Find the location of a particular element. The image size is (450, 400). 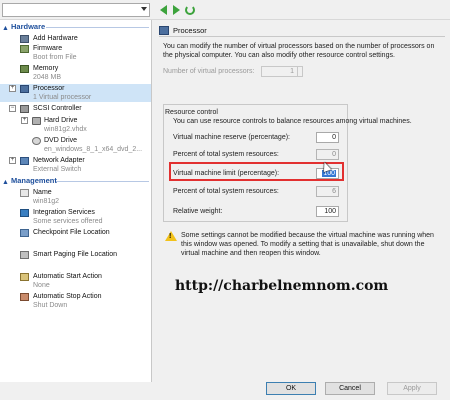

back-arrow-icon is located at coordinates (163, 10).